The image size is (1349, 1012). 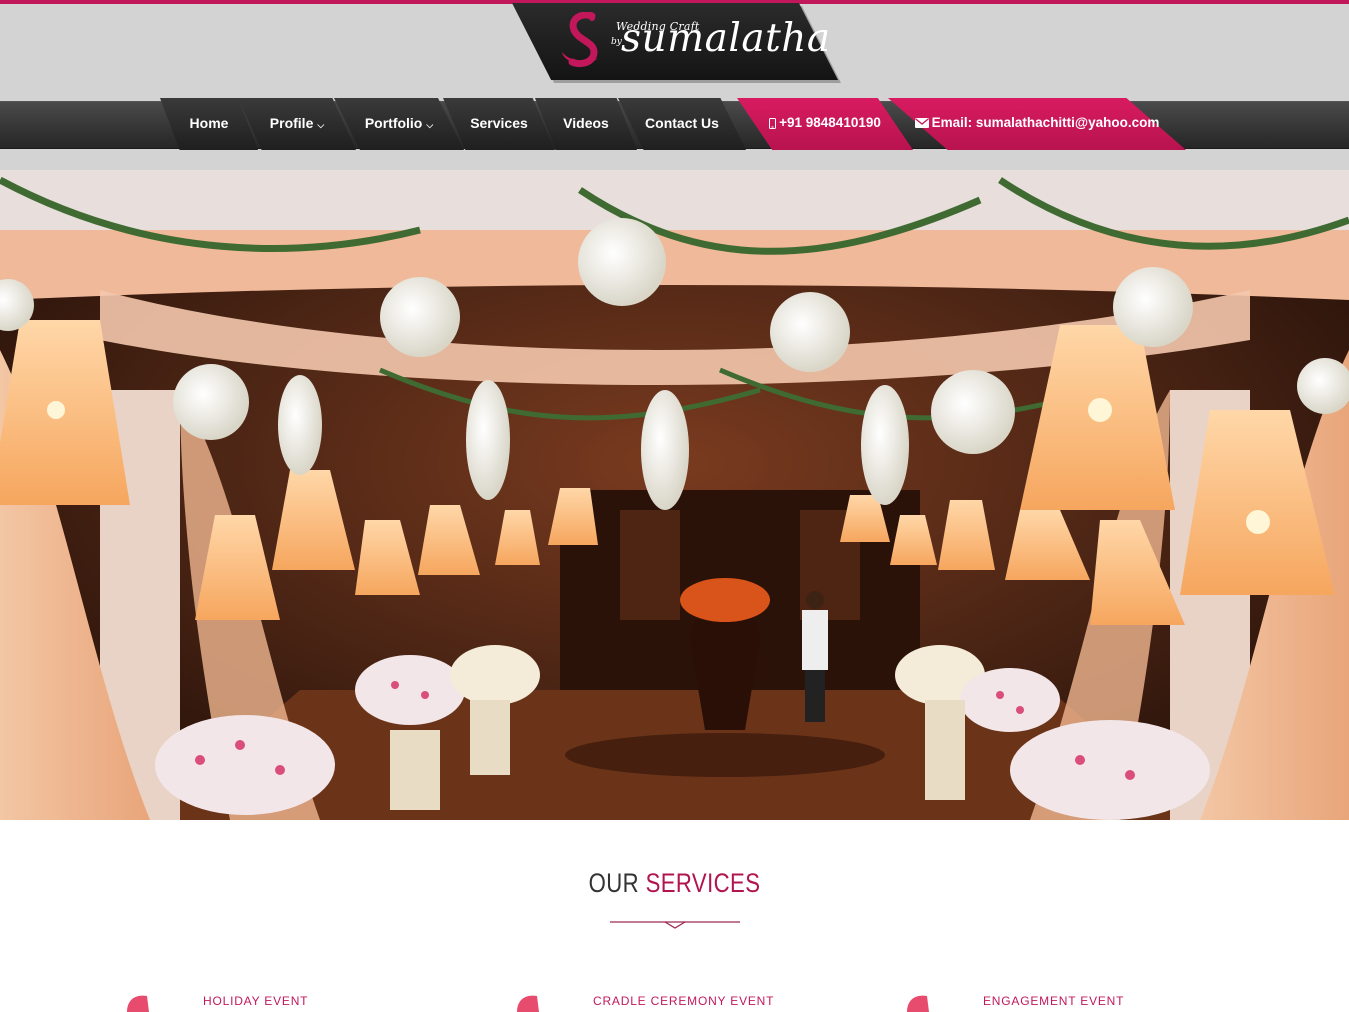 What do you see at coordinates (675, 925) in the screenshot?
I see `heading-divider` at bounding box center [675, 925].